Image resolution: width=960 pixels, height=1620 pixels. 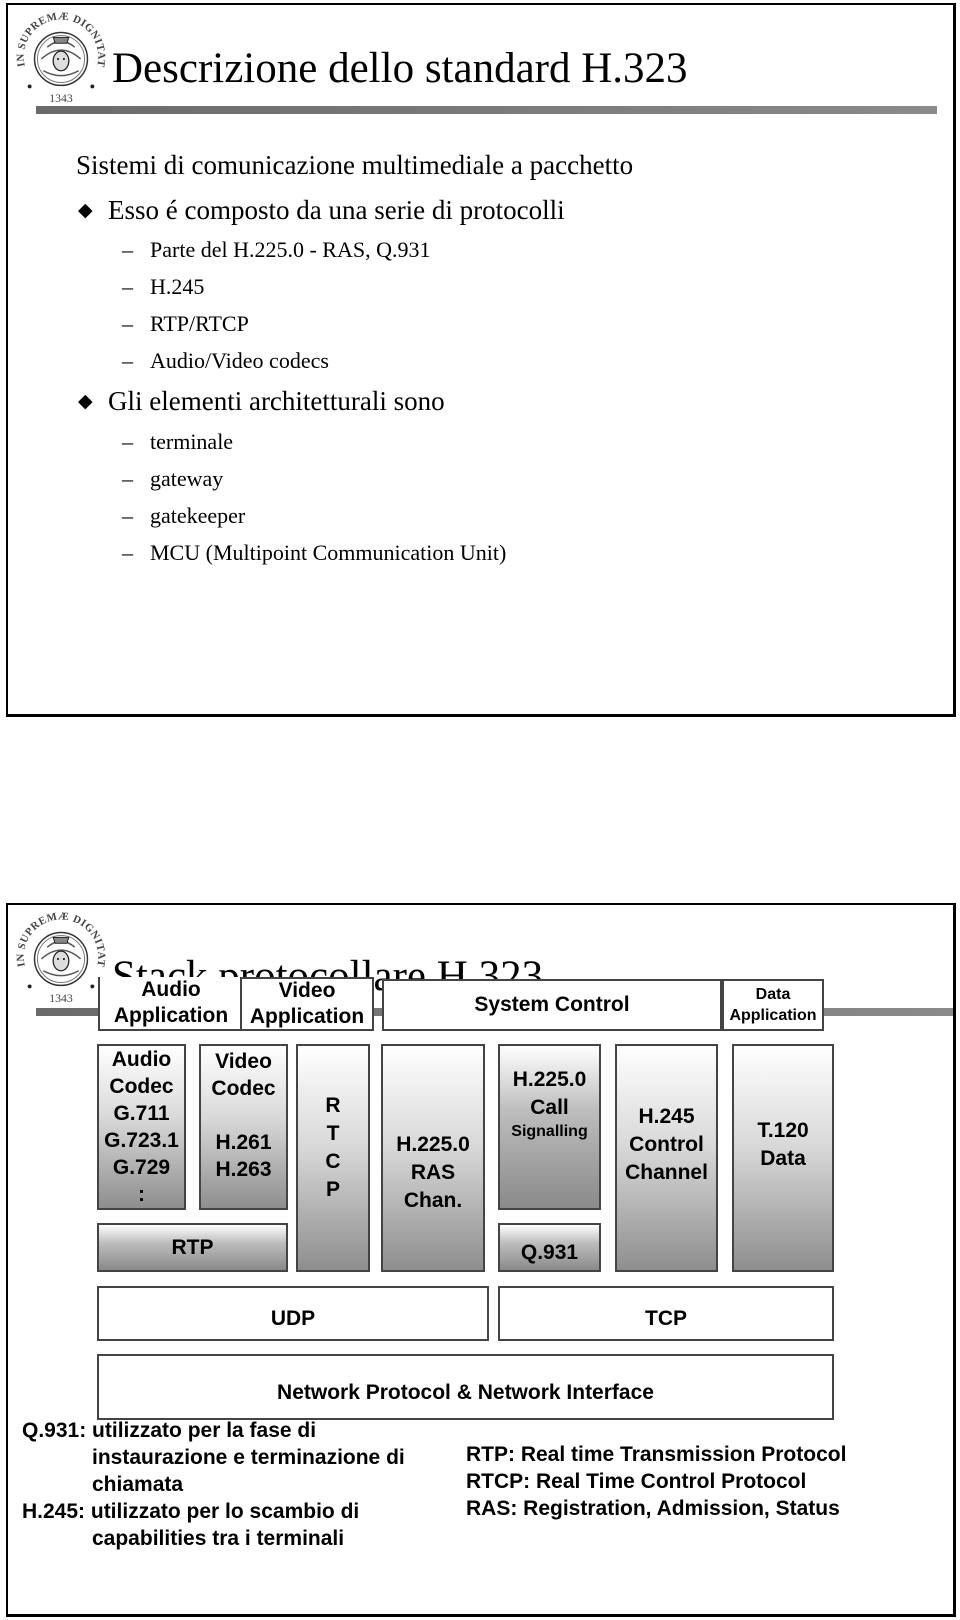 What do you see at coordinates (290, 249) in the screenshot?
I see `sub-item-text: Parte del H.225.0 - RAS, Q.931` at bounding box center [290, 249].